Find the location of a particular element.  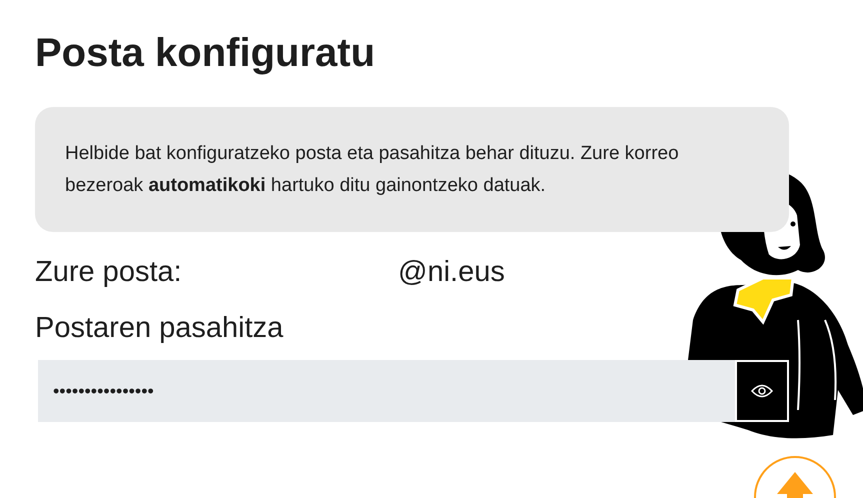

password-label: Postaren pasahitza is located at coordinates (159, 328).